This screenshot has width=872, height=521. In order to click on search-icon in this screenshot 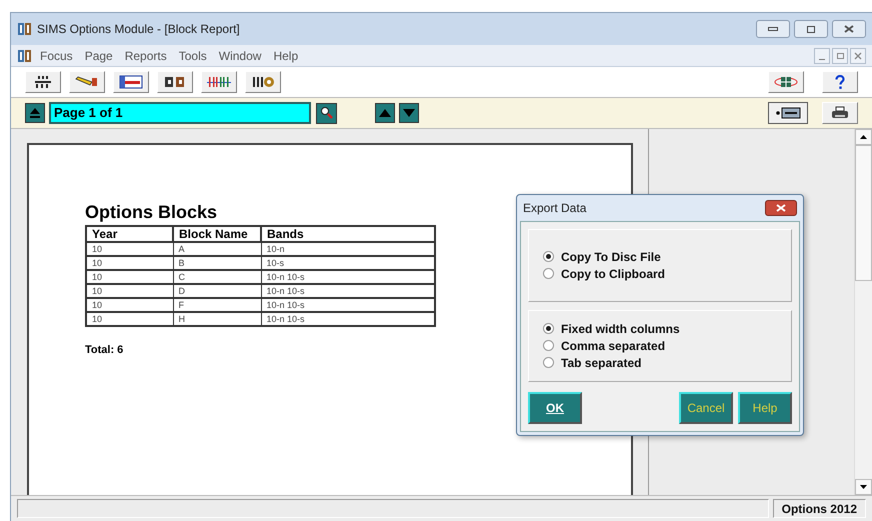, I will do `click(327, 113)`.